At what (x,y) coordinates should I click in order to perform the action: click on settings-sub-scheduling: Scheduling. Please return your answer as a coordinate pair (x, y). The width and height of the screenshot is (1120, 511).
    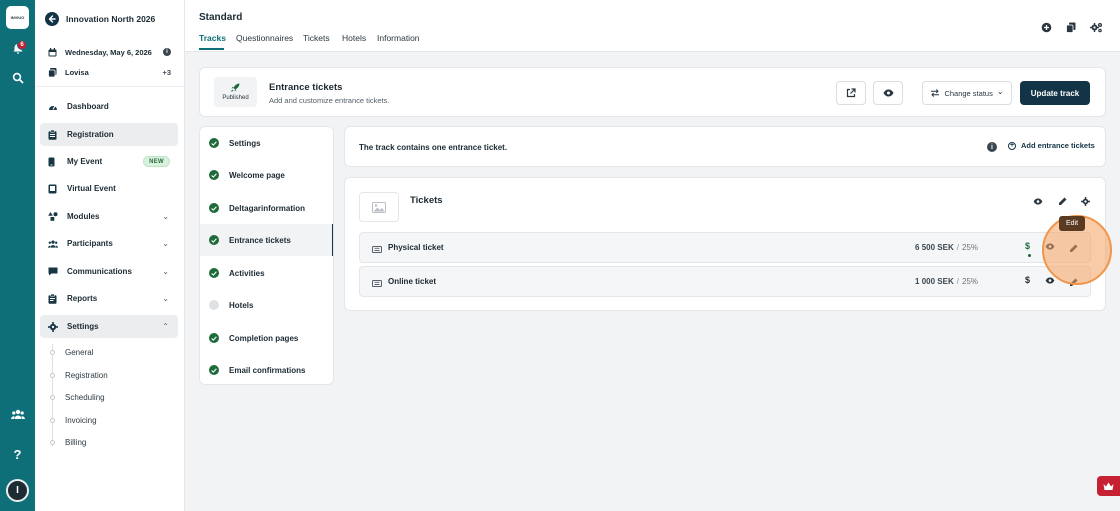
    Looking at the image, I should click on (85, 397).